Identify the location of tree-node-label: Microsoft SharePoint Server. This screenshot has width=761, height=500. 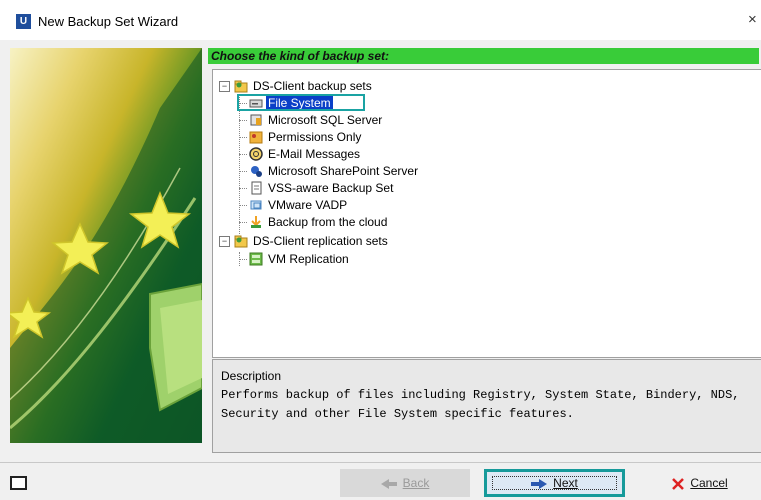
(343, 171).